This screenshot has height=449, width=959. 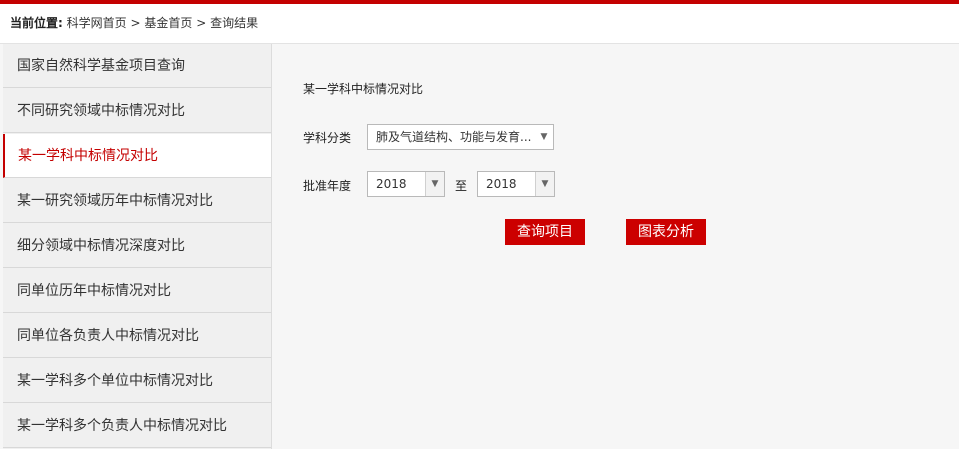 I want to click on sidebar-item-subfield-deep-comparison: 细分领域中标情况深度对比, so click(x=137, y=246).